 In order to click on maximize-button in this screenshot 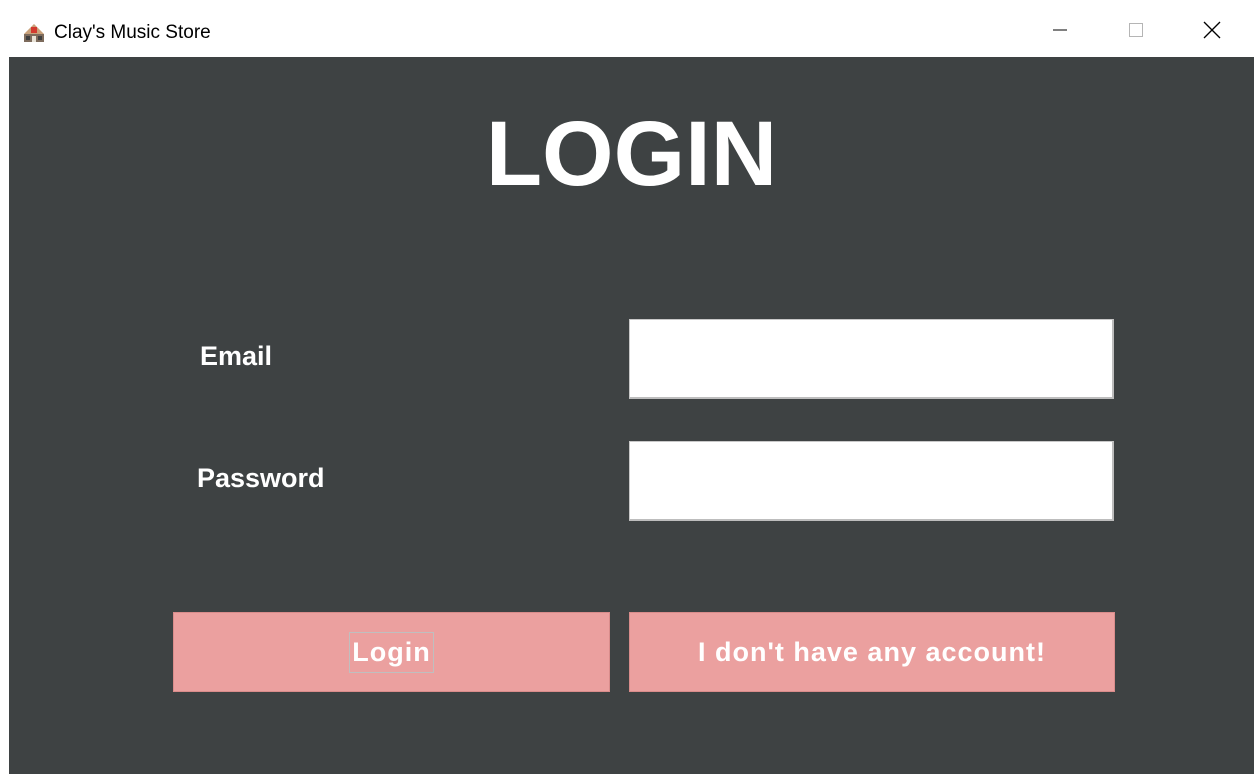, I will do `click(1136, 32)`.